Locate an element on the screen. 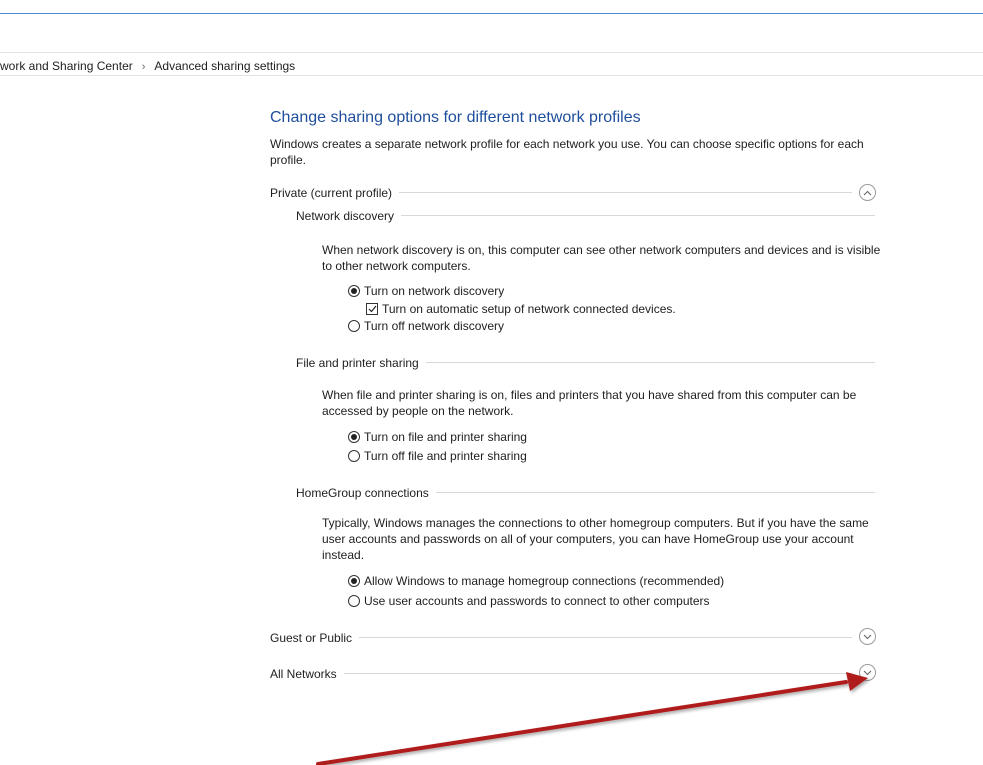 The height and width of the screenshot is (765, 983). homegroup-user-radio is located at coordinates (354, 601).